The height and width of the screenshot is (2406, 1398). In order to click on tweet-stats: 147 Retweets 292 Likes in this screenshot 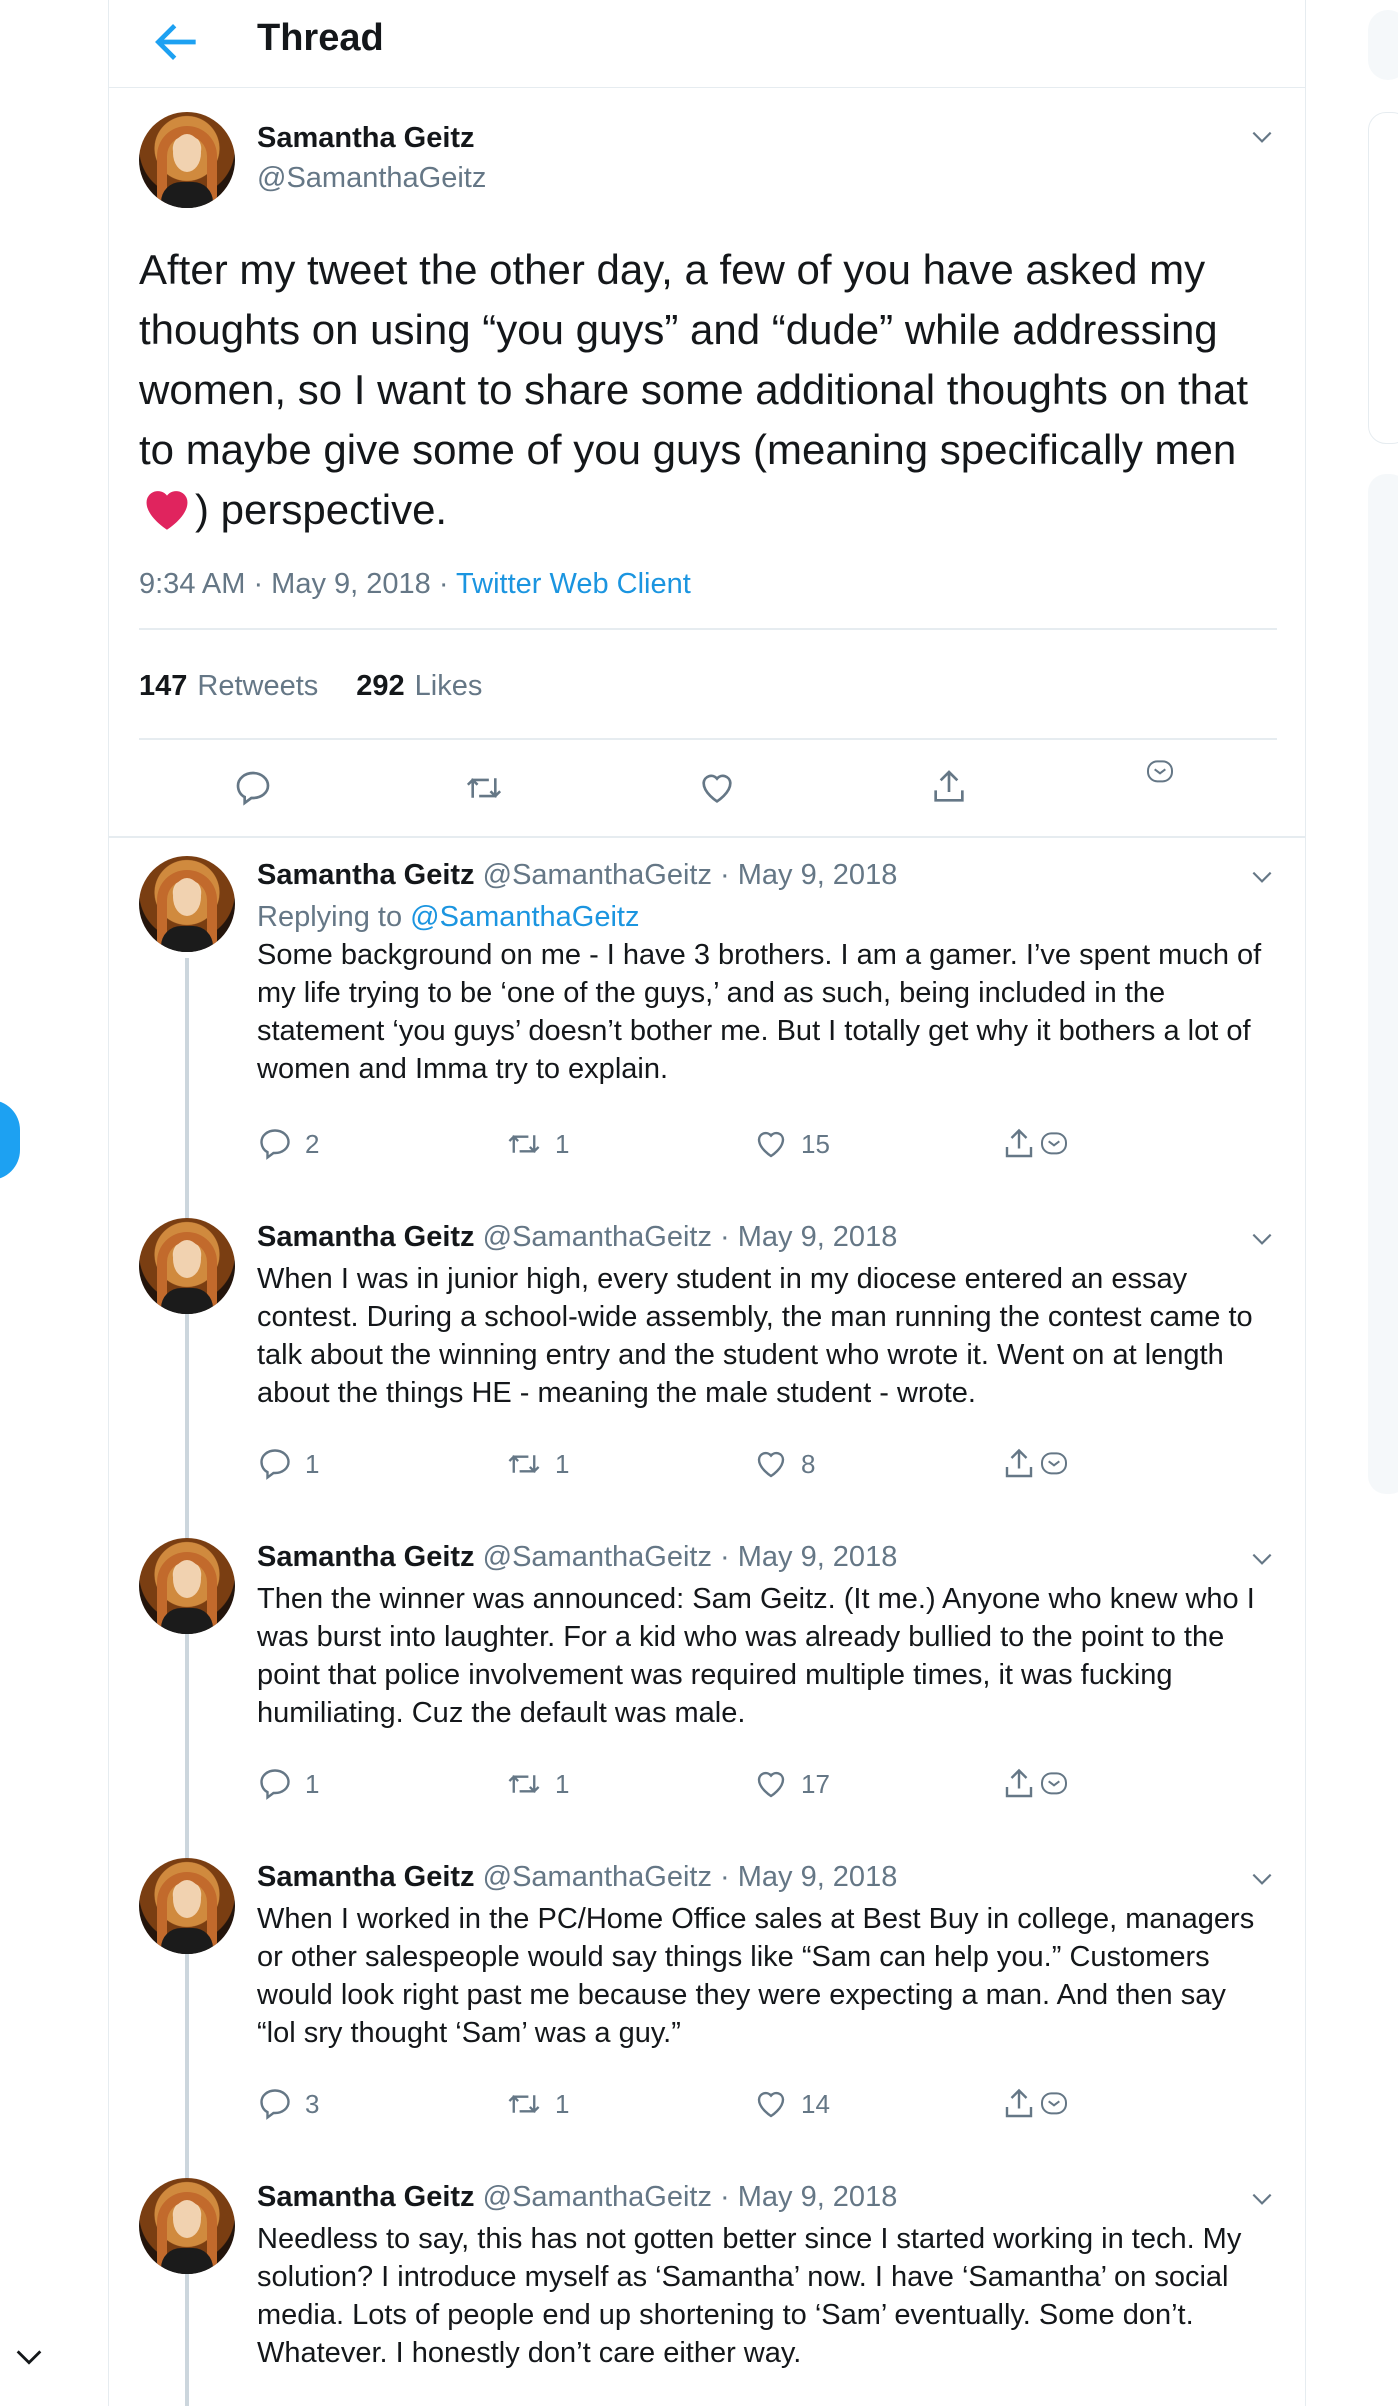, I will do `click(310, 686)`.